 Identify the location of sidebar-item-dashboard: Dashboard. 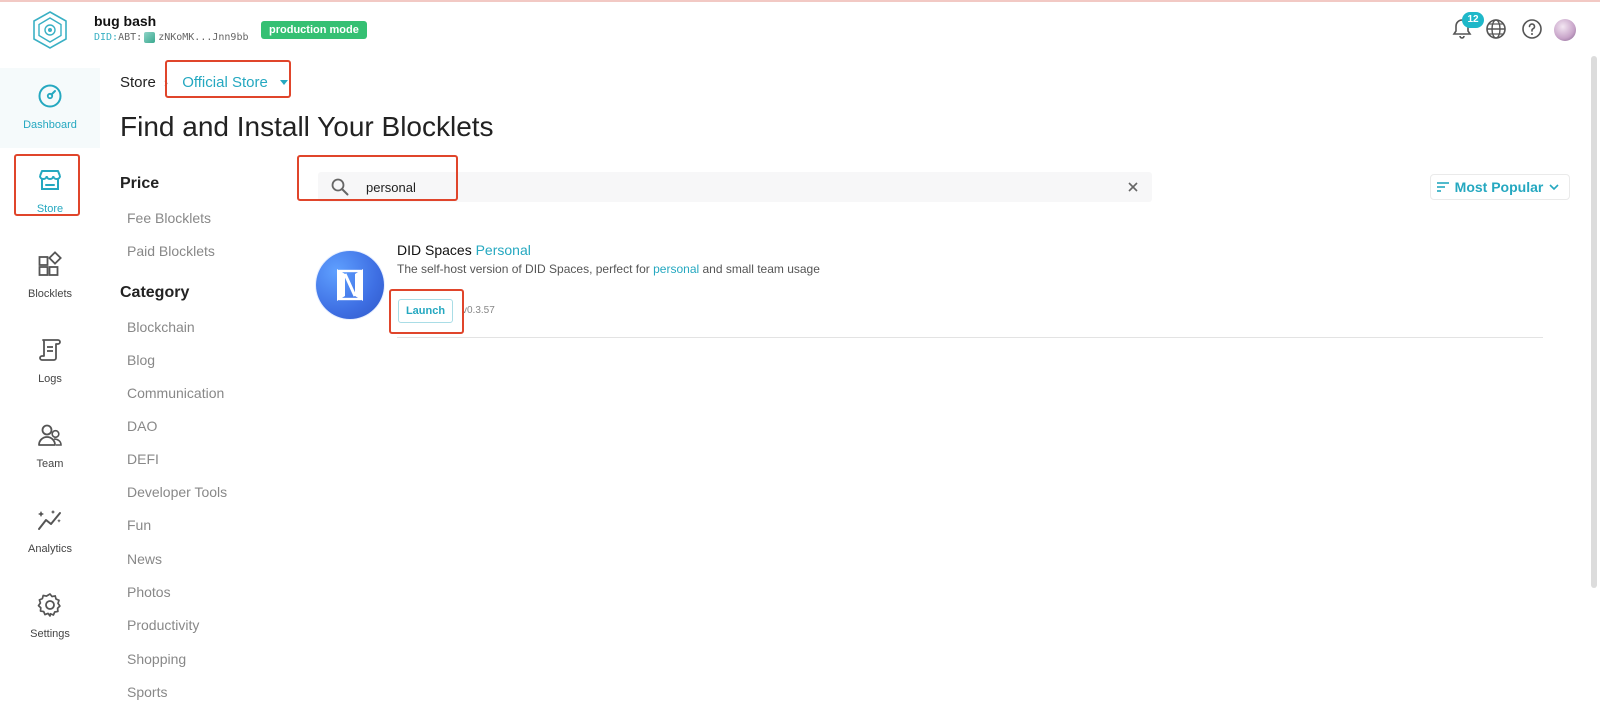
(50, 108).